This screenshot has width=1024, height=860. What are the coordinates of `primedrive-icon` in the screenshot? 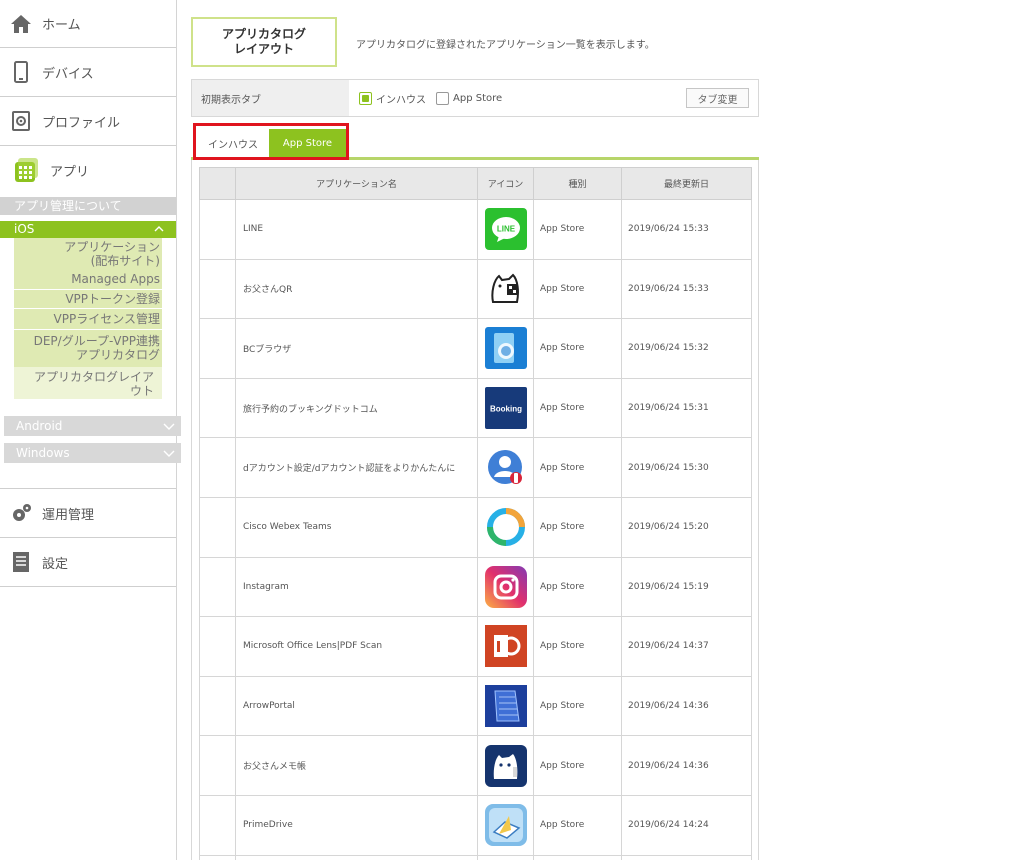 It's located at (505, 825).